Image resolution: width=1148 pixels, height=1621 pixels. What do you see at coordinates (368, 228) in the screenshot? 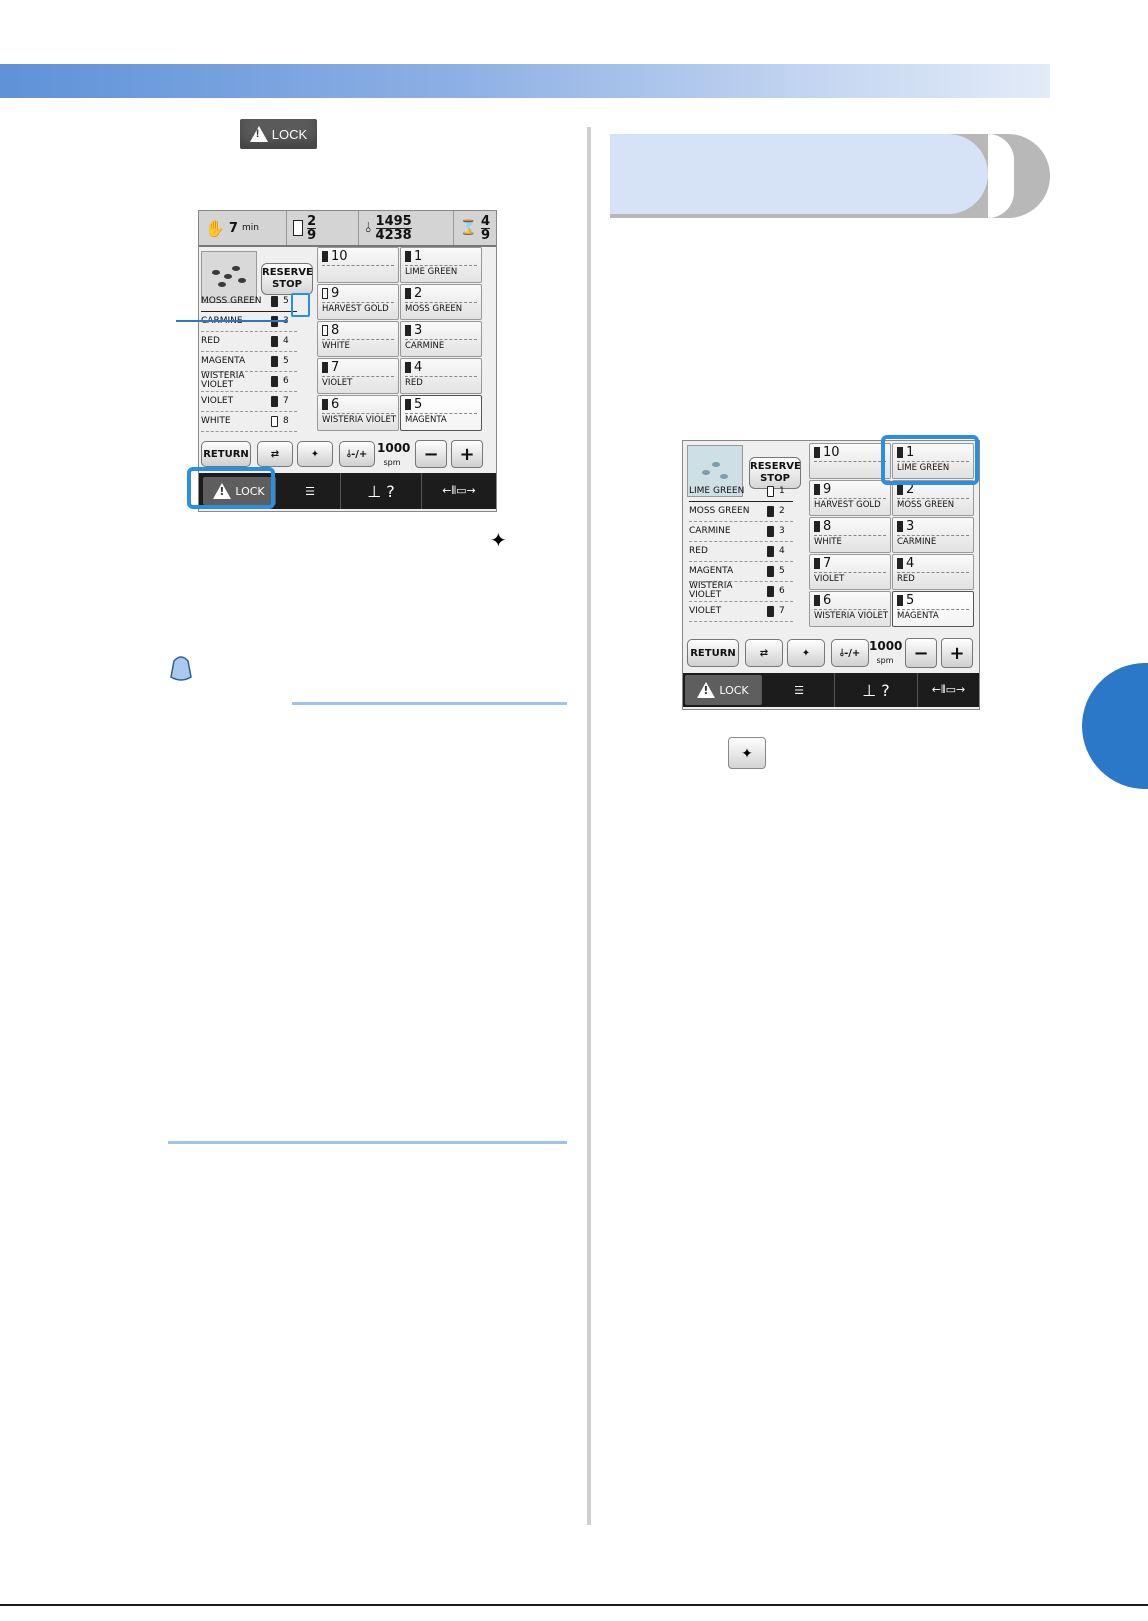
I see `needle-icon: ⫰` at bounding box center [368, 228].